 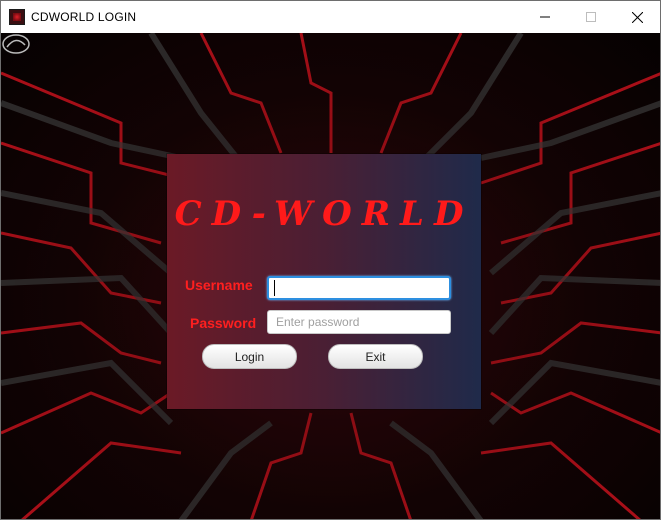 What do you see at coordinates (274, 288) in the screenshot?
I see `text-caret` at bounding box center [274, 288].